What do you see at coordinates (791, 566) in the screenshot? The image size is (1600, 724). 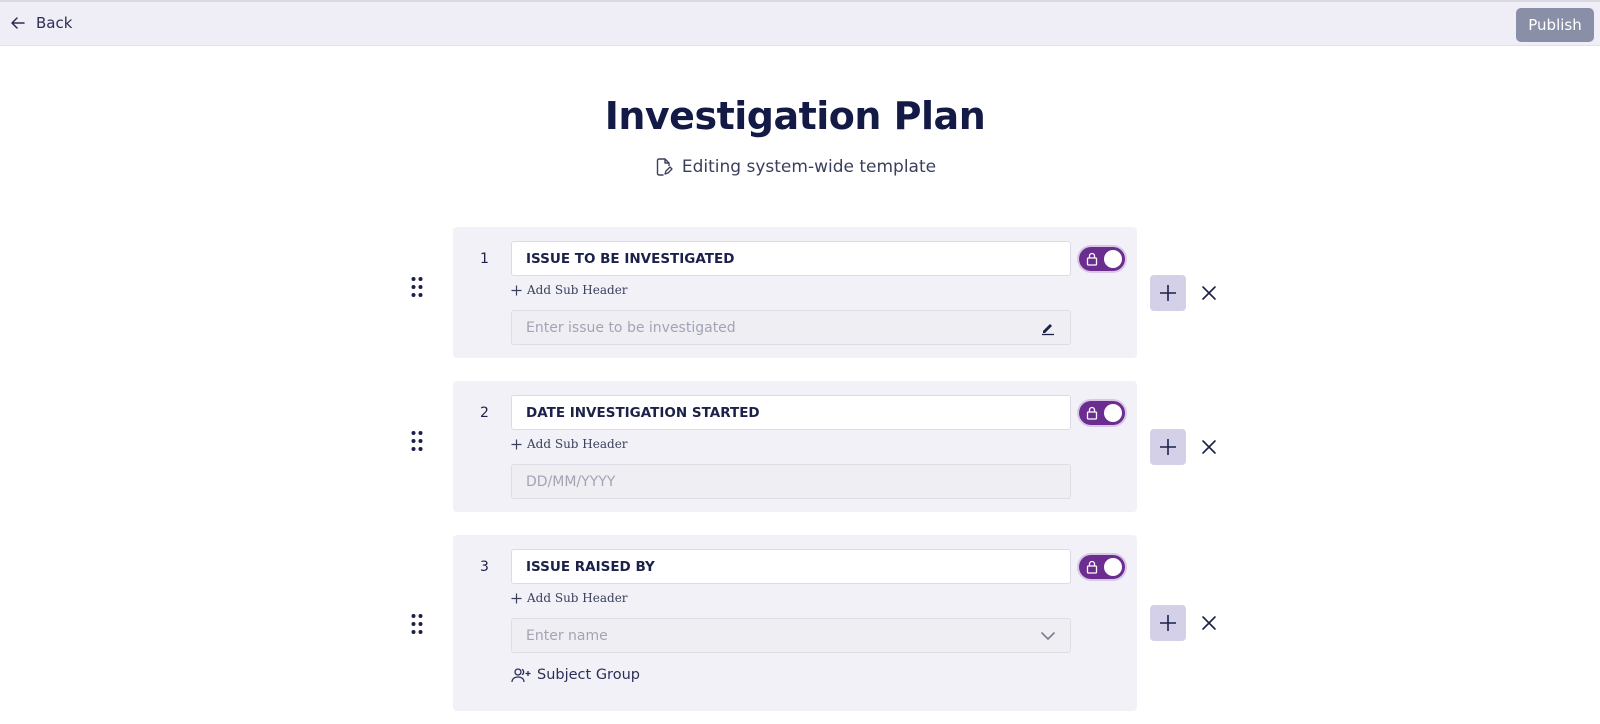 I see `section-header-input: ISSUE RAISED BY` at bounding box center [791, 566].